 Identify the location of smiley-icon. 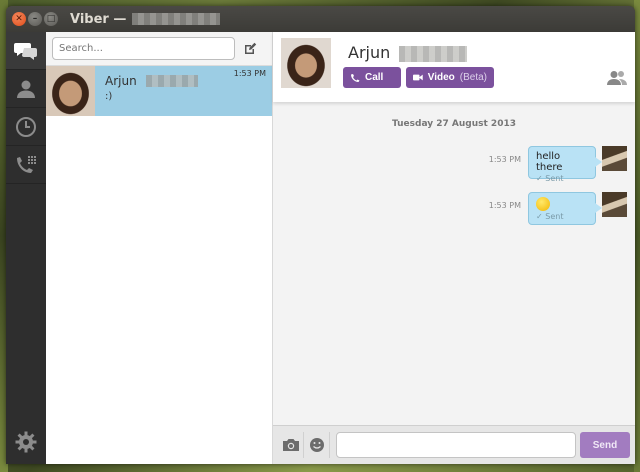
(316, 445).